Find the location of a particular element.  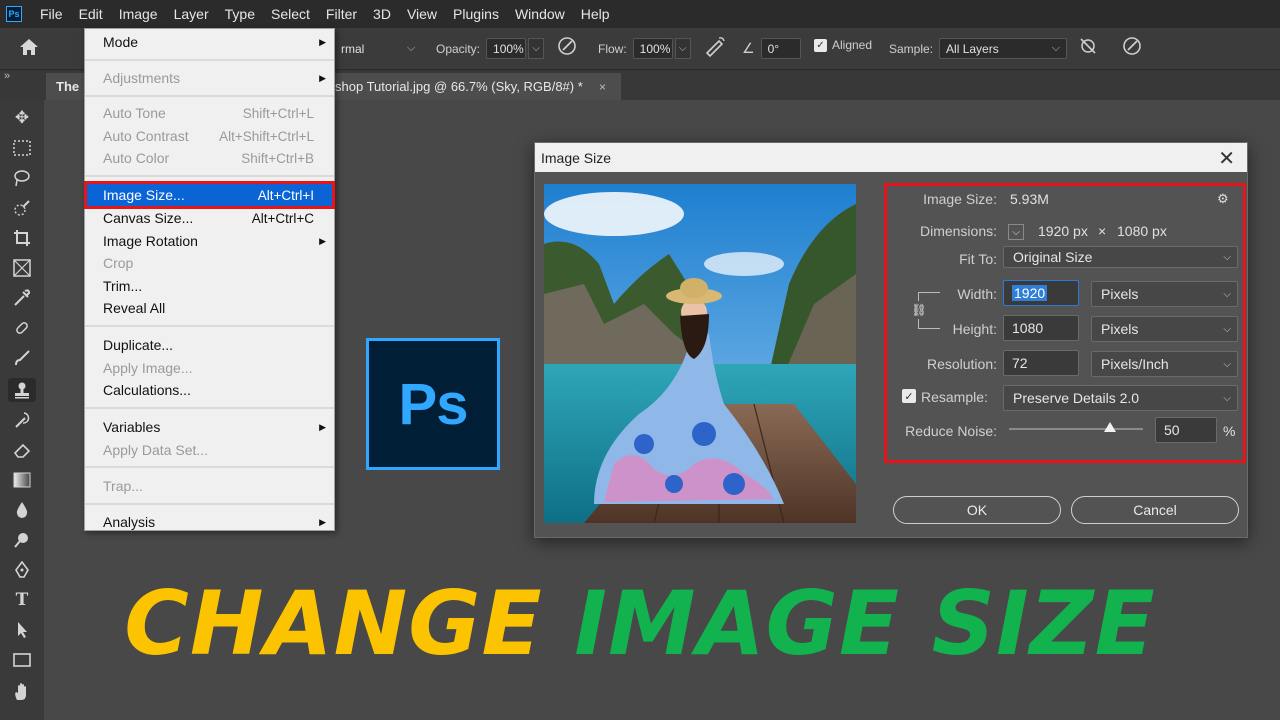

blur-tool-icon is located at coordinates (22, 510).